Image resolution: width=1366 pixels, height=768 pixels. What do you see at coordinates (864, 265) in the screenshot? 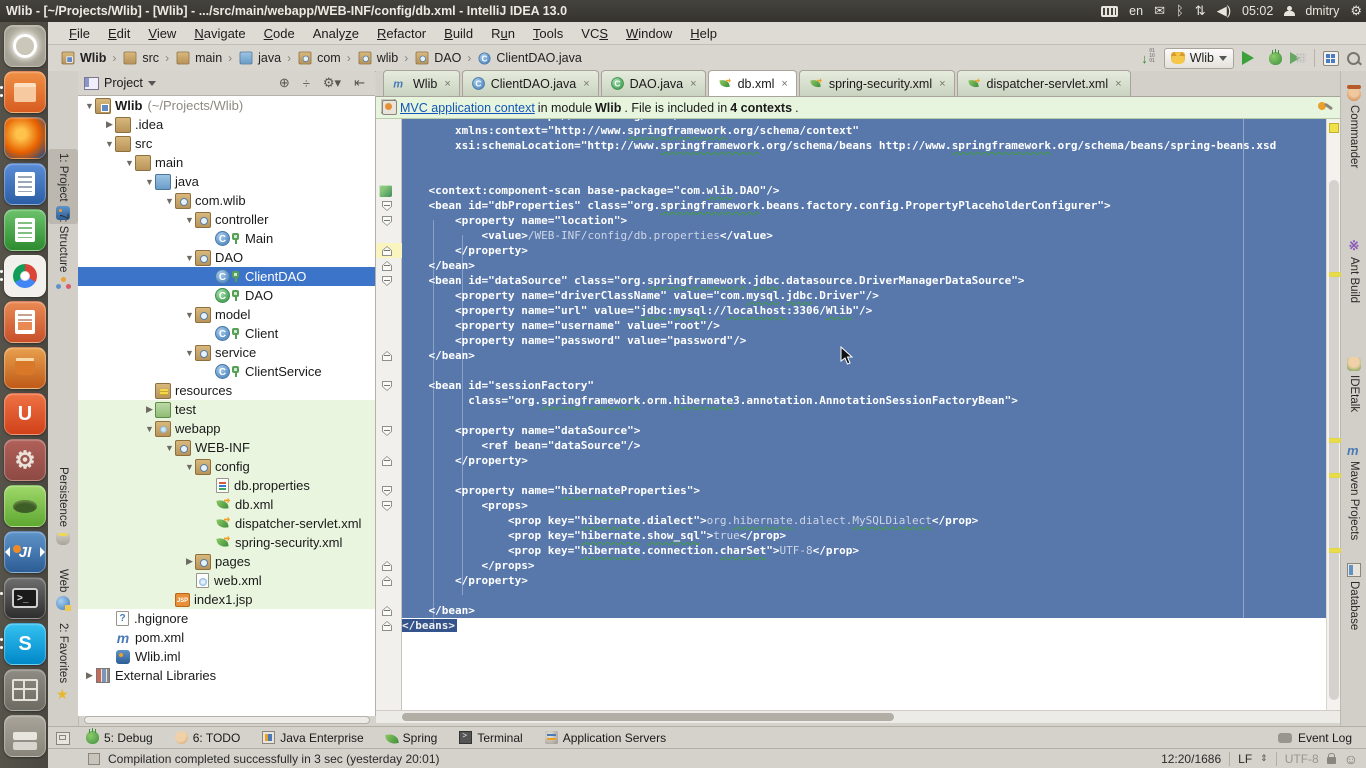
I see `code-line: </bean>` at bounding box center [864, 265].